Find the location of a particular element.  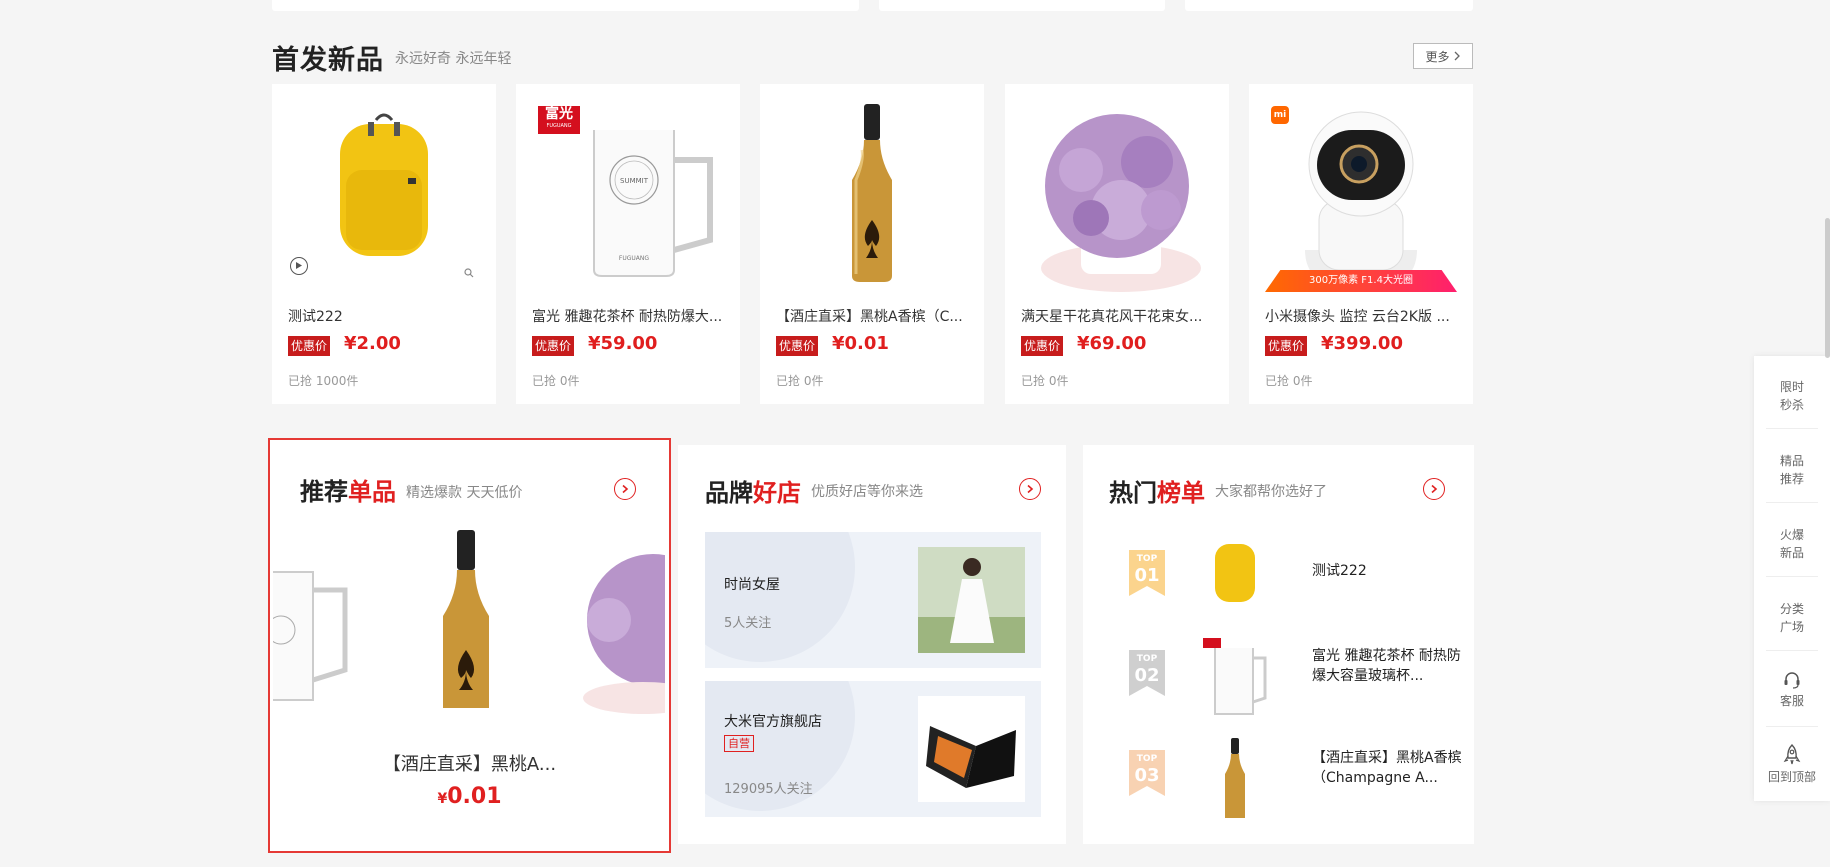

shop-card: 时尚女屋 5人关注 is located at coordinates (873, 600).